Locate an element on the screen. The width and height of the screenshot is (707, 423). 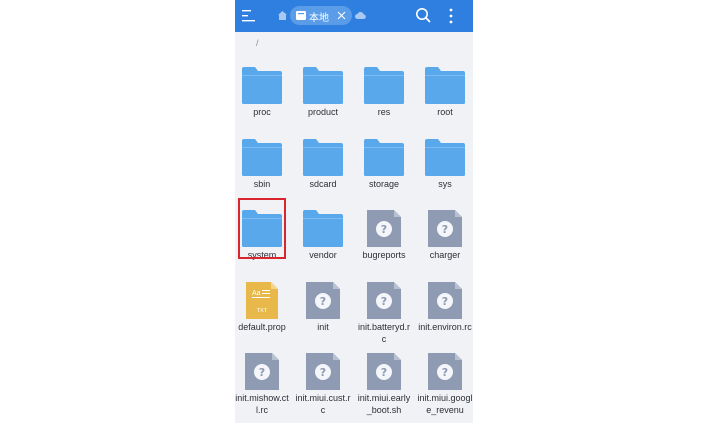
storage-icon is located at coordinates (301, 15).